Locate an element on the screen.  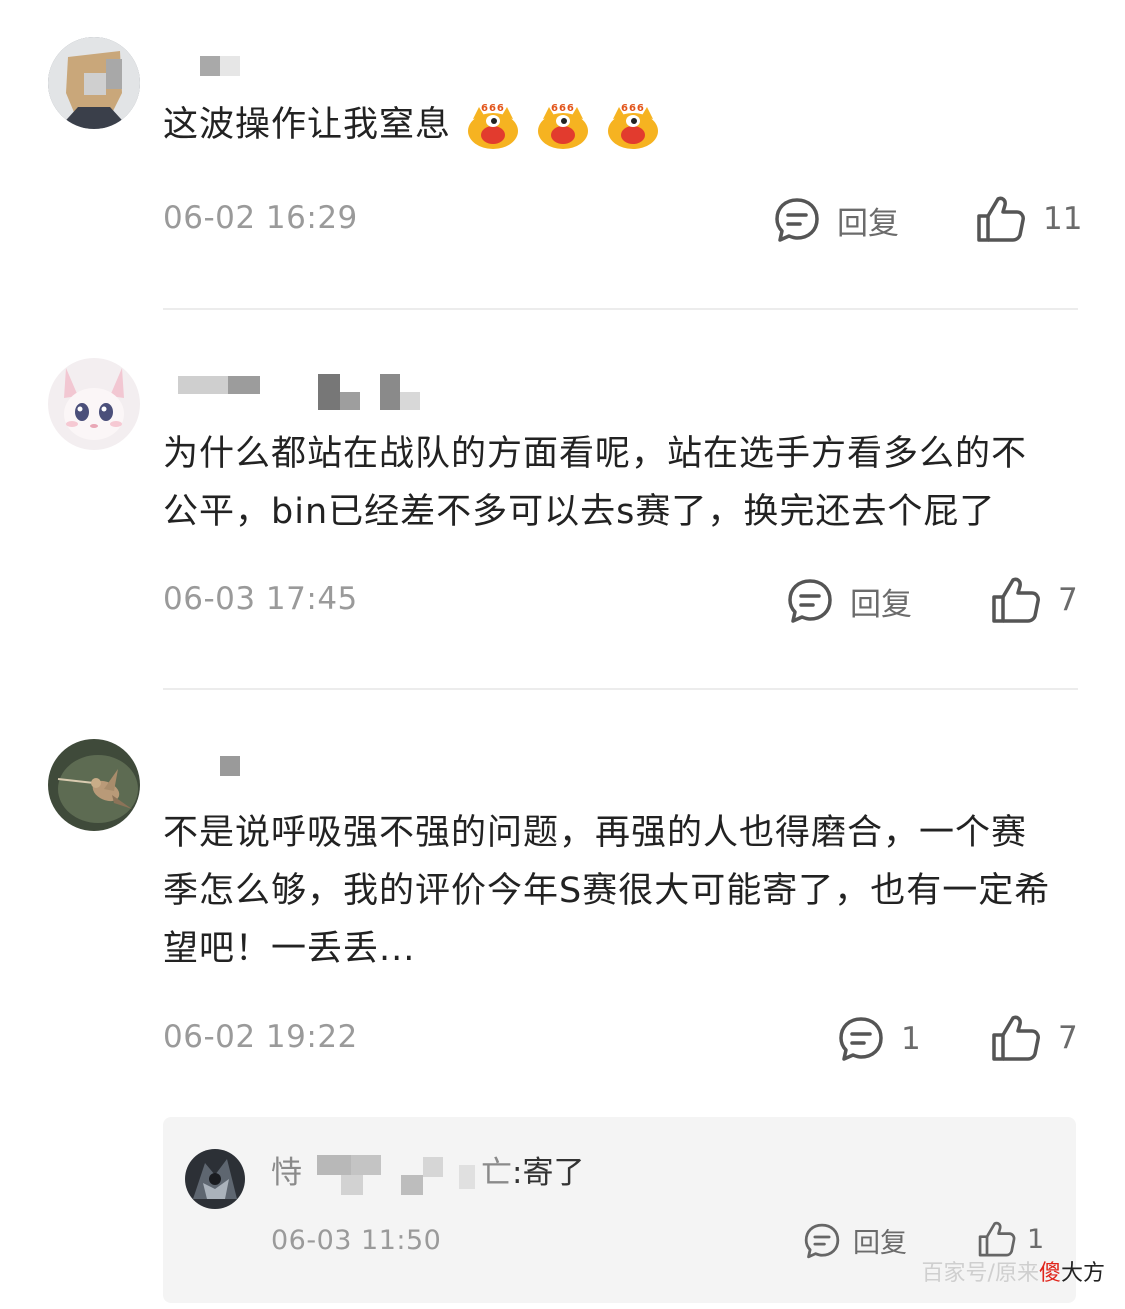
reply-username: 恃 is located at coordinates (286, 1173).